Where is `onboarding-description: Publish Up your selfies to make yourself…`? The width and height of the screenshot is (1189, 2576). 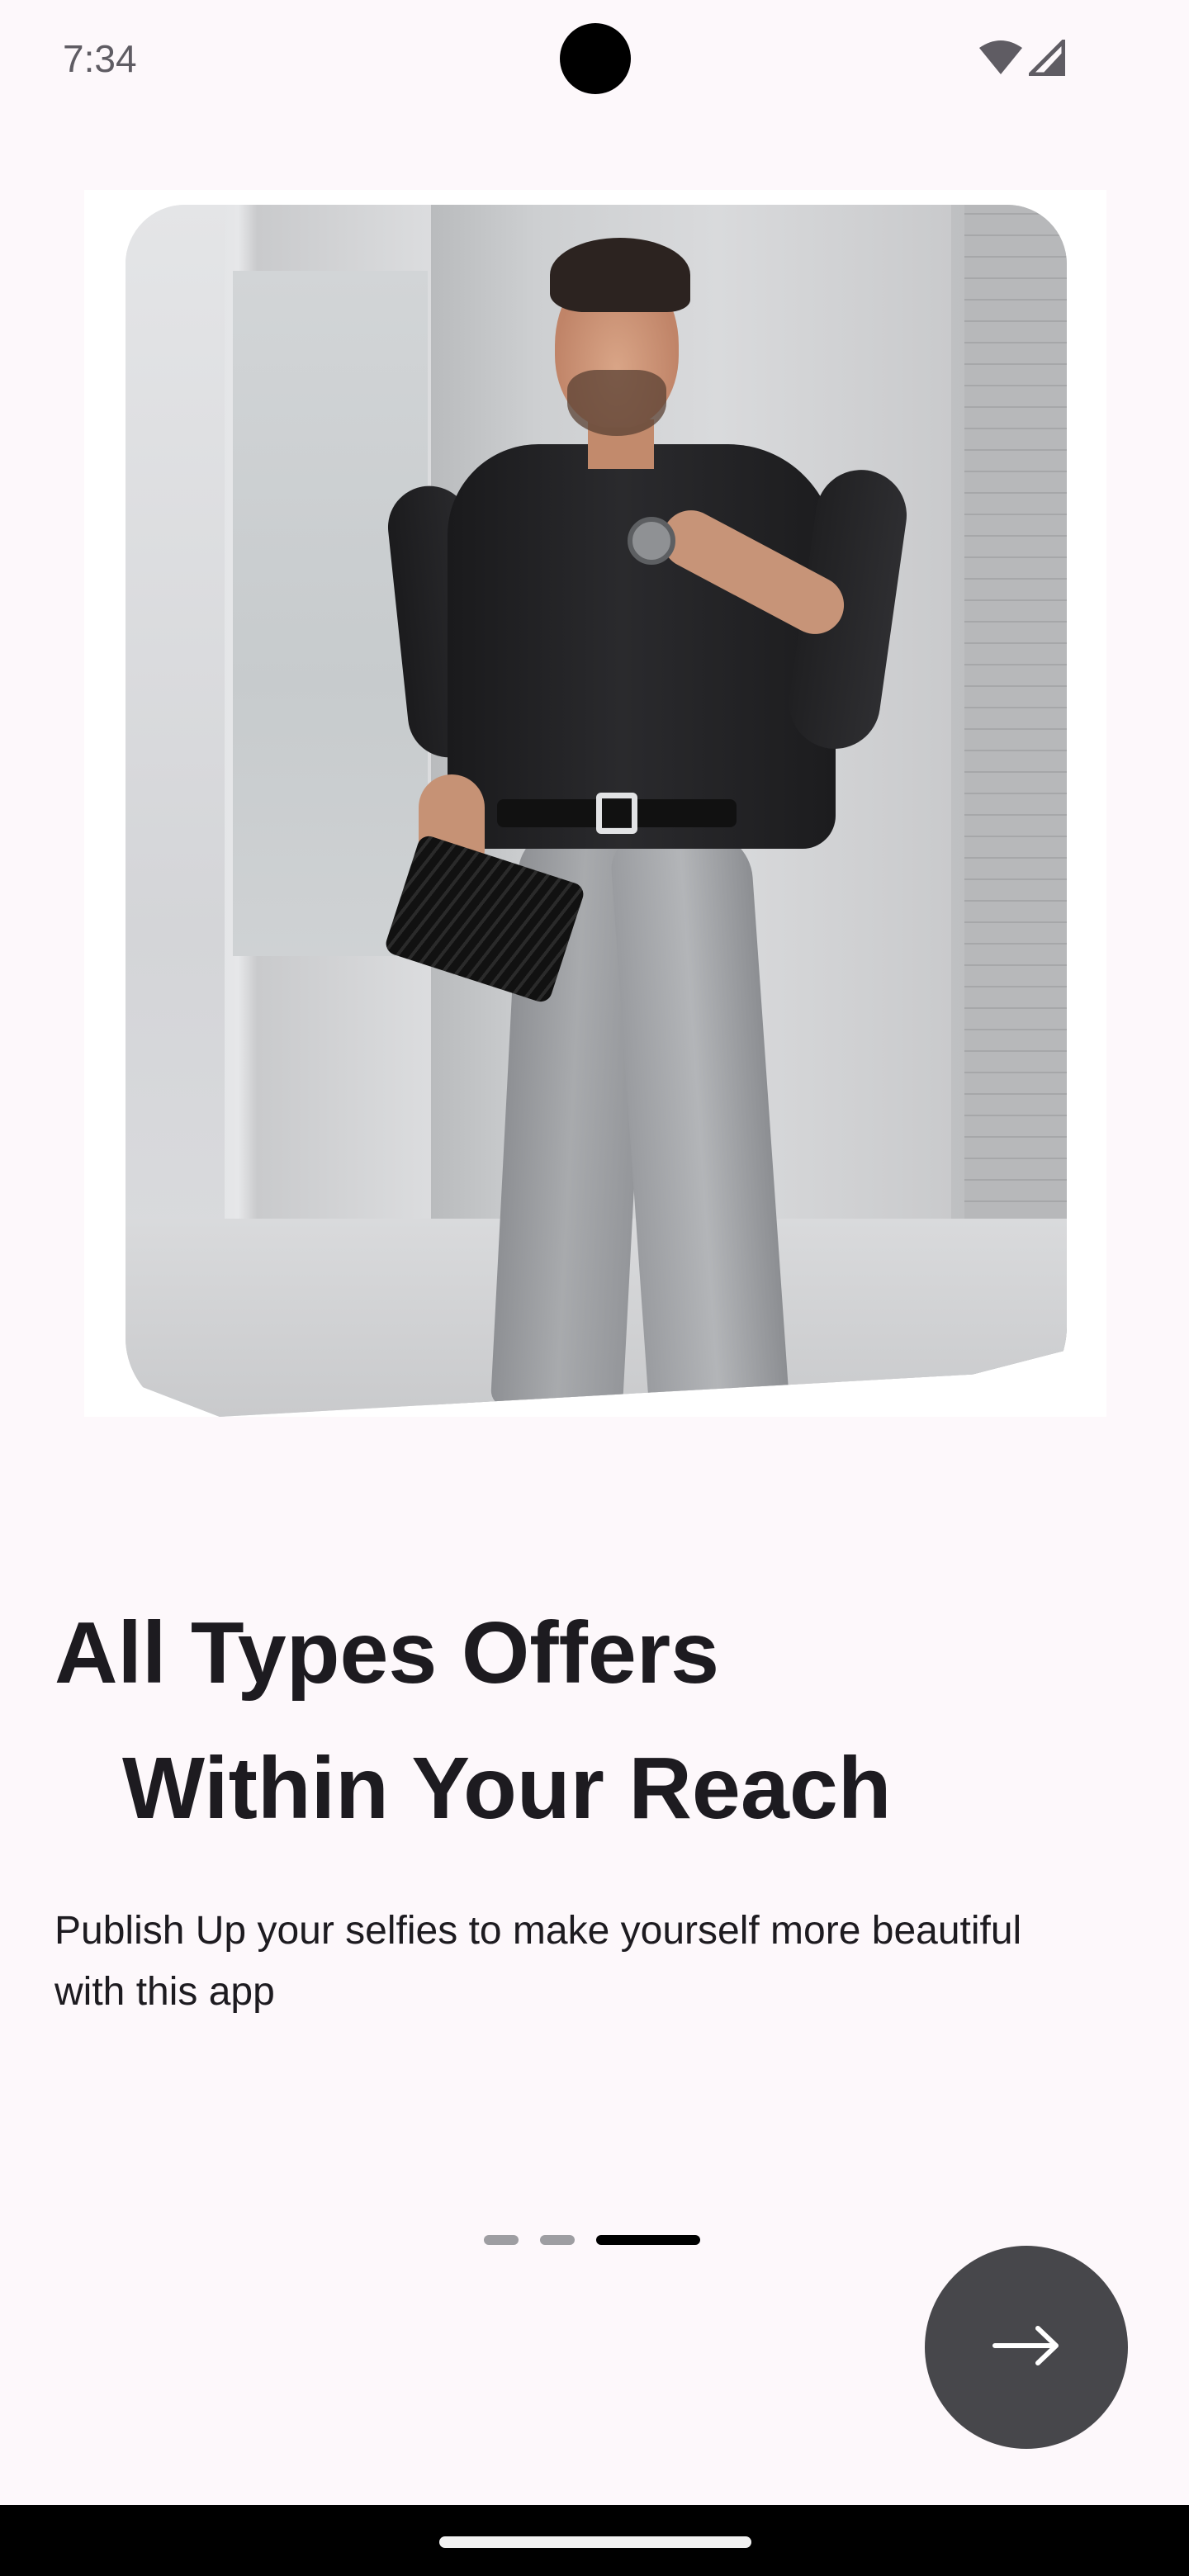
onboarding-description: Publish Up your selfies to make yourself… is located at coordinates (538, 1961).